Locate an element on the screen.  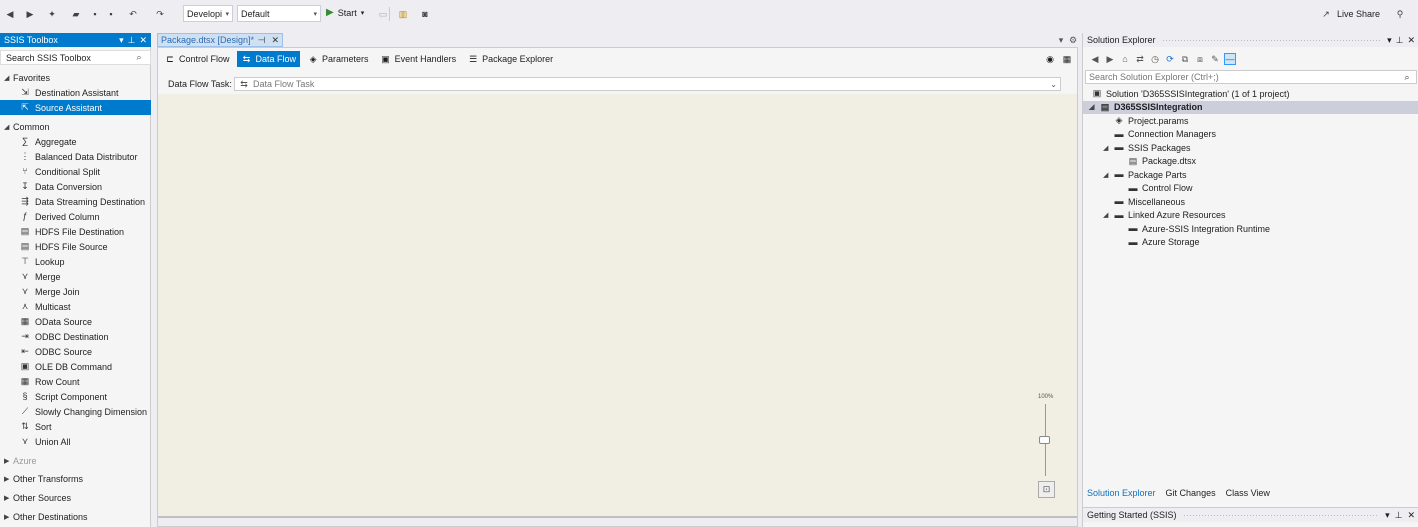
attach-icon: ▭ is located at coordinates (383, 14).